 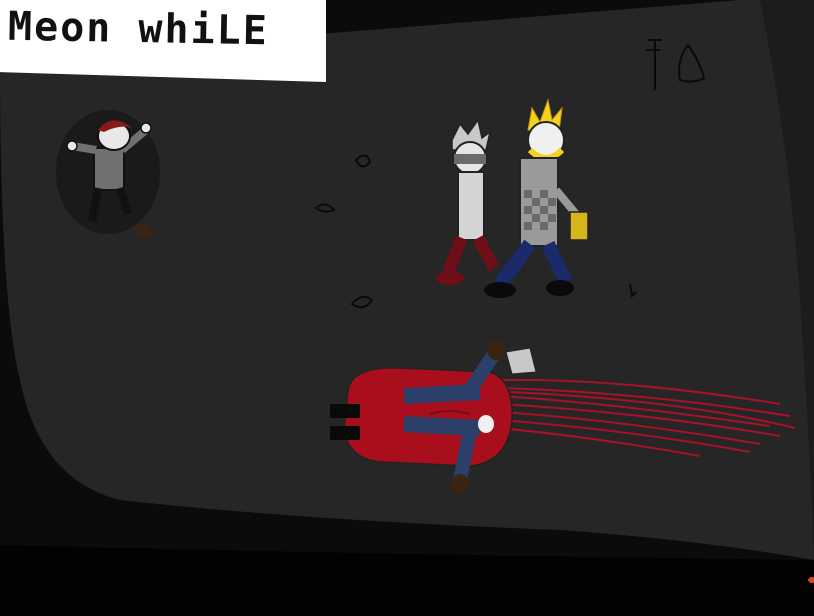 I want to click on caption-text: Meon whiLE, so click(x=138, y=29).